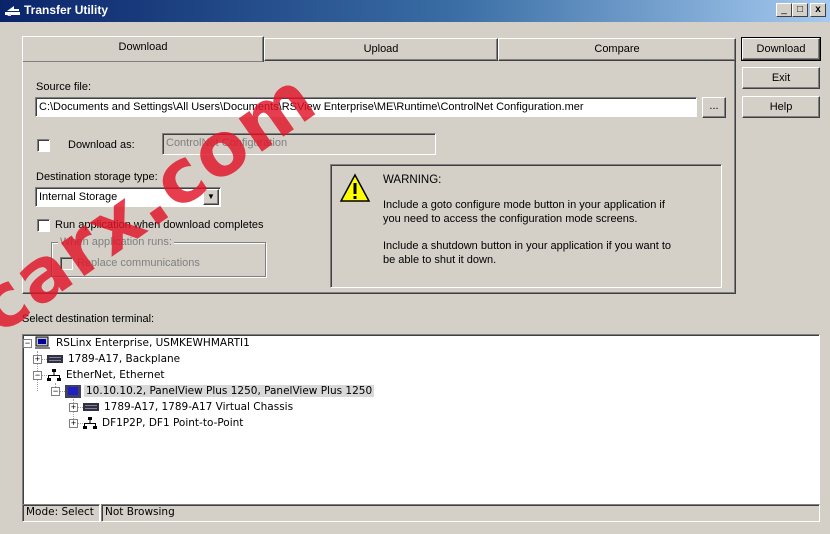  I want to click on computer-icon, so click(42, 342).